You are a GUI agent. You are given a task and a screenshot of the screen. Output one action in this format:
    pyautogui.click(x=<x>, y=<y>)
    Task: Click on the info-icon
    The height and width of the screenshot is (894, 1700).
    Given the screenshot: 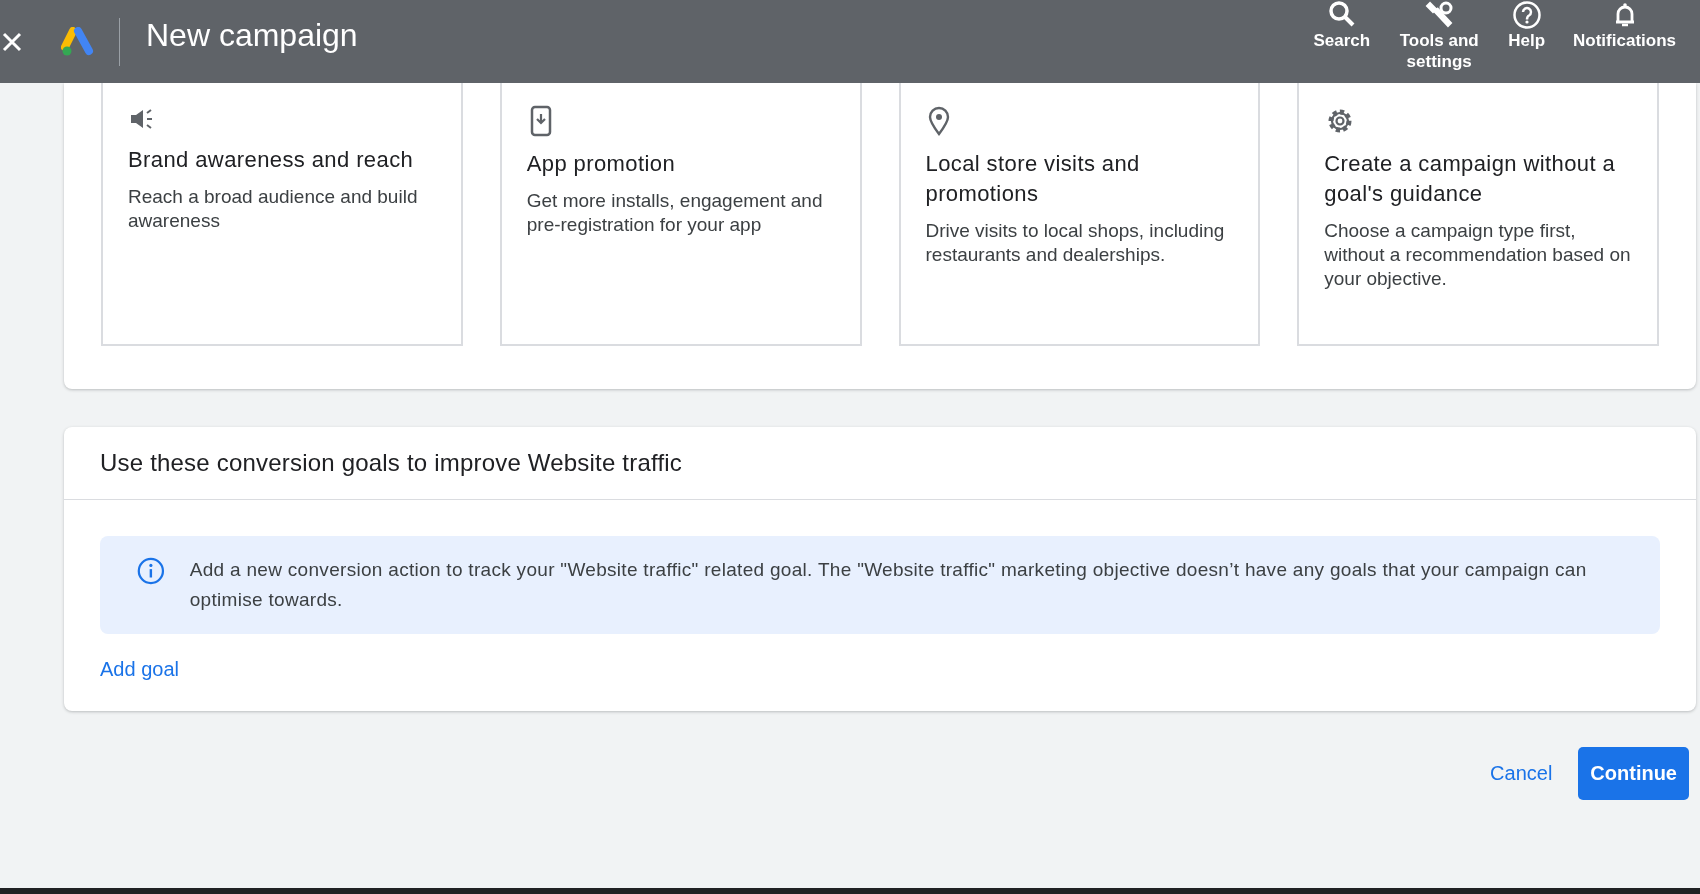 What is the action you would take?
    pyautogui.click(x=151, y=571)
    